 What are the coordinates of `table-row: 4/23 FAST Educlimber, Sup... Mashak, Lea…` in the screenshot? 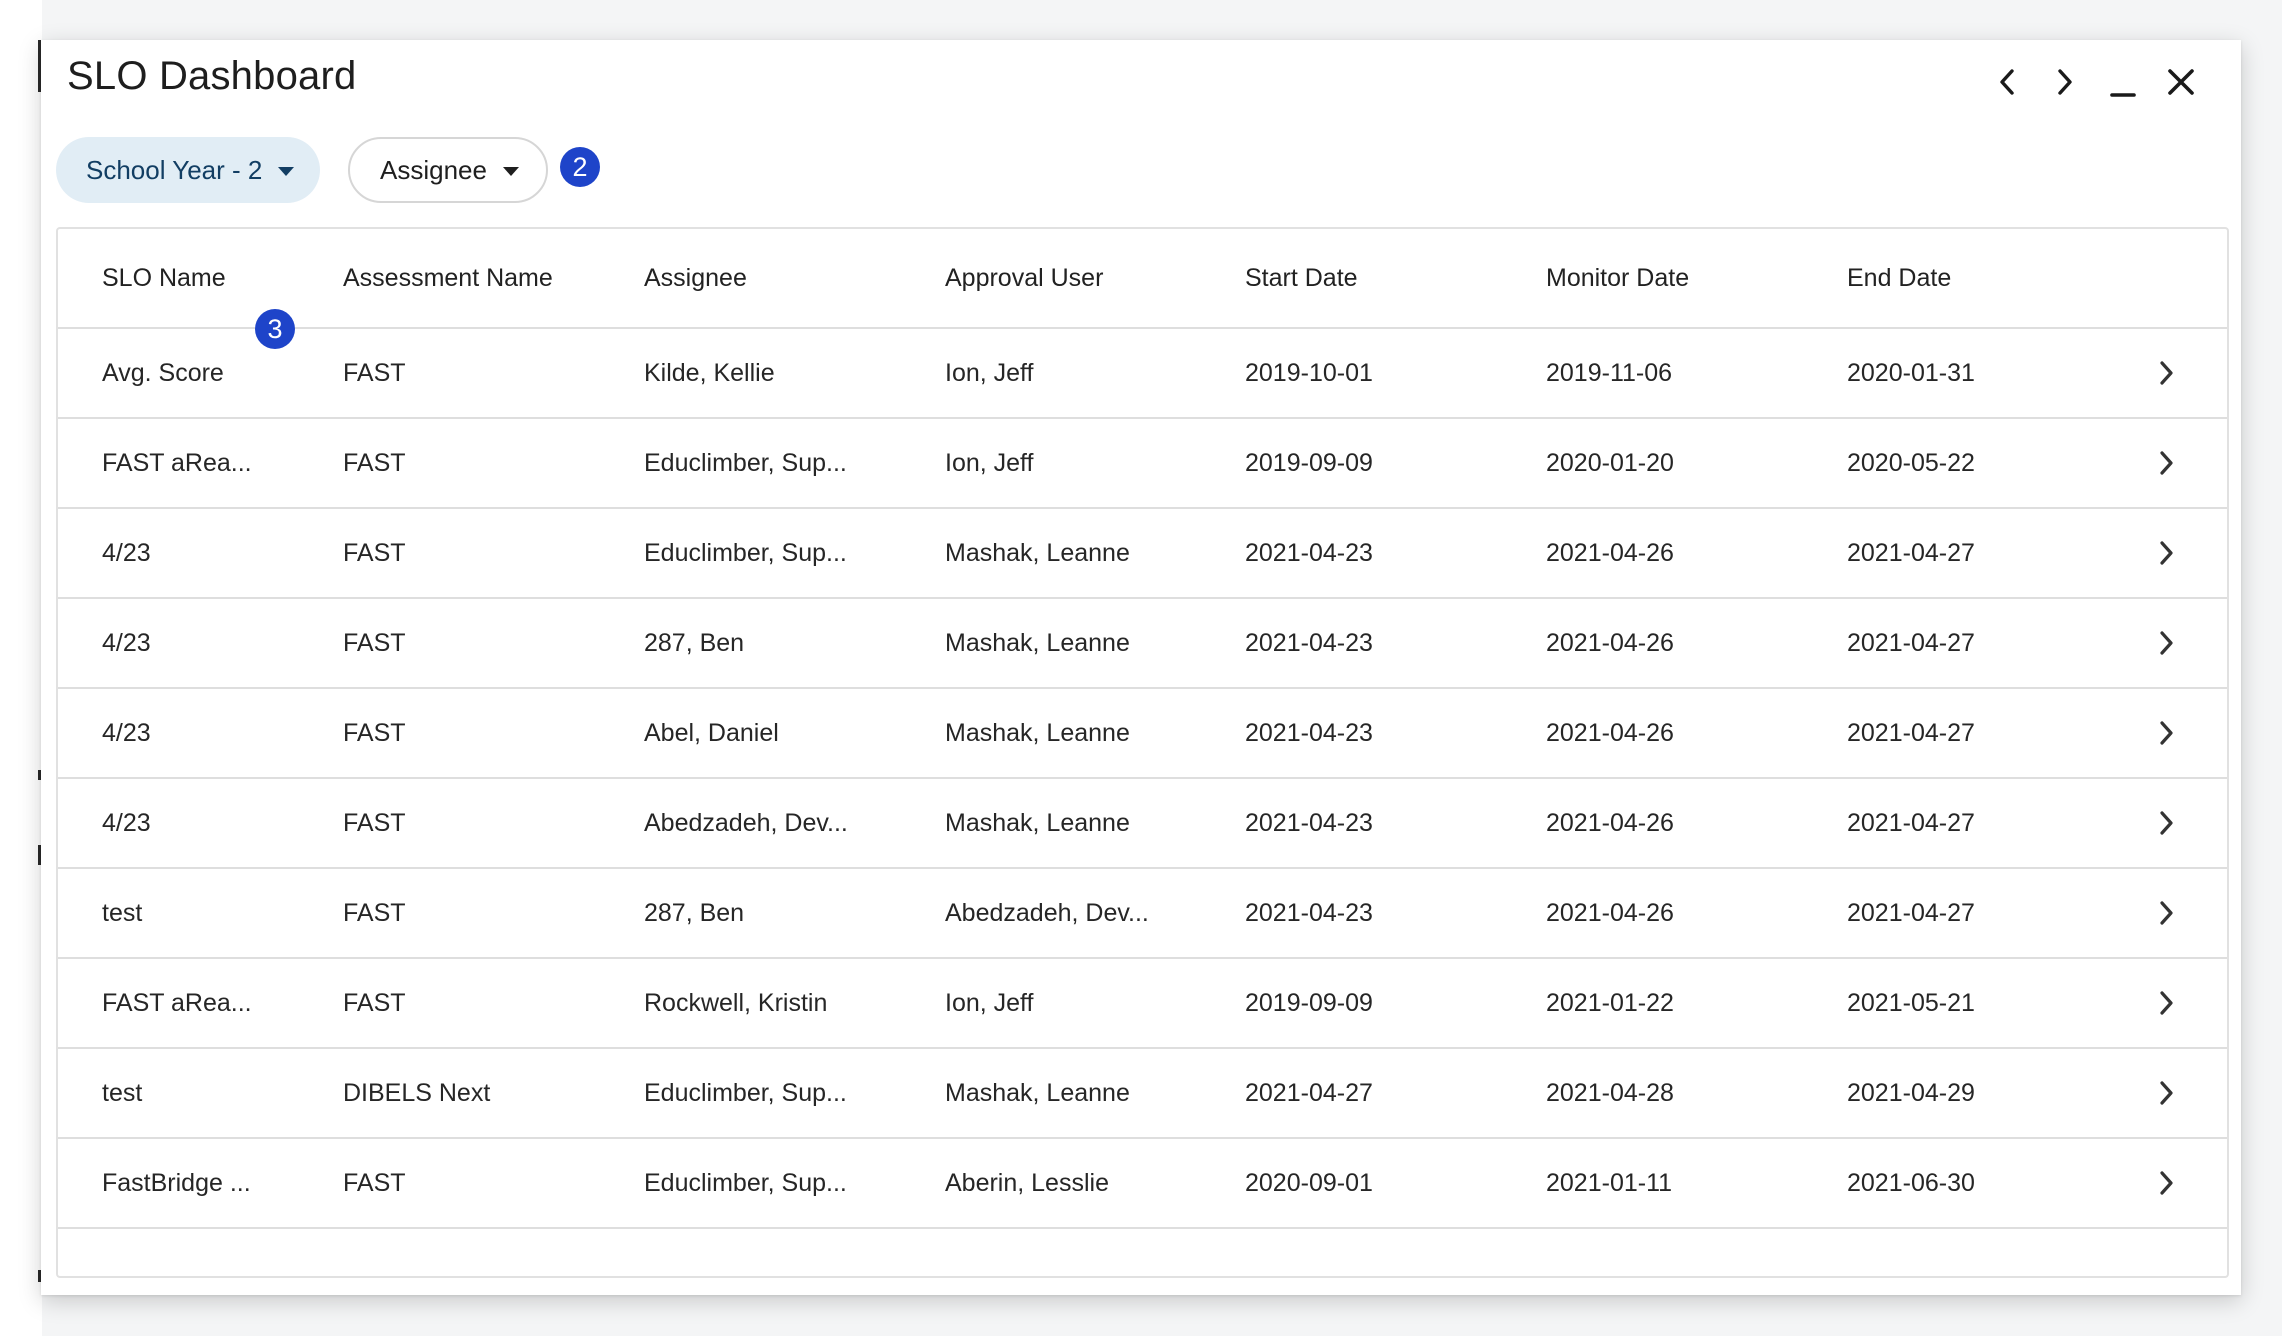 It's located at (1142, 554).